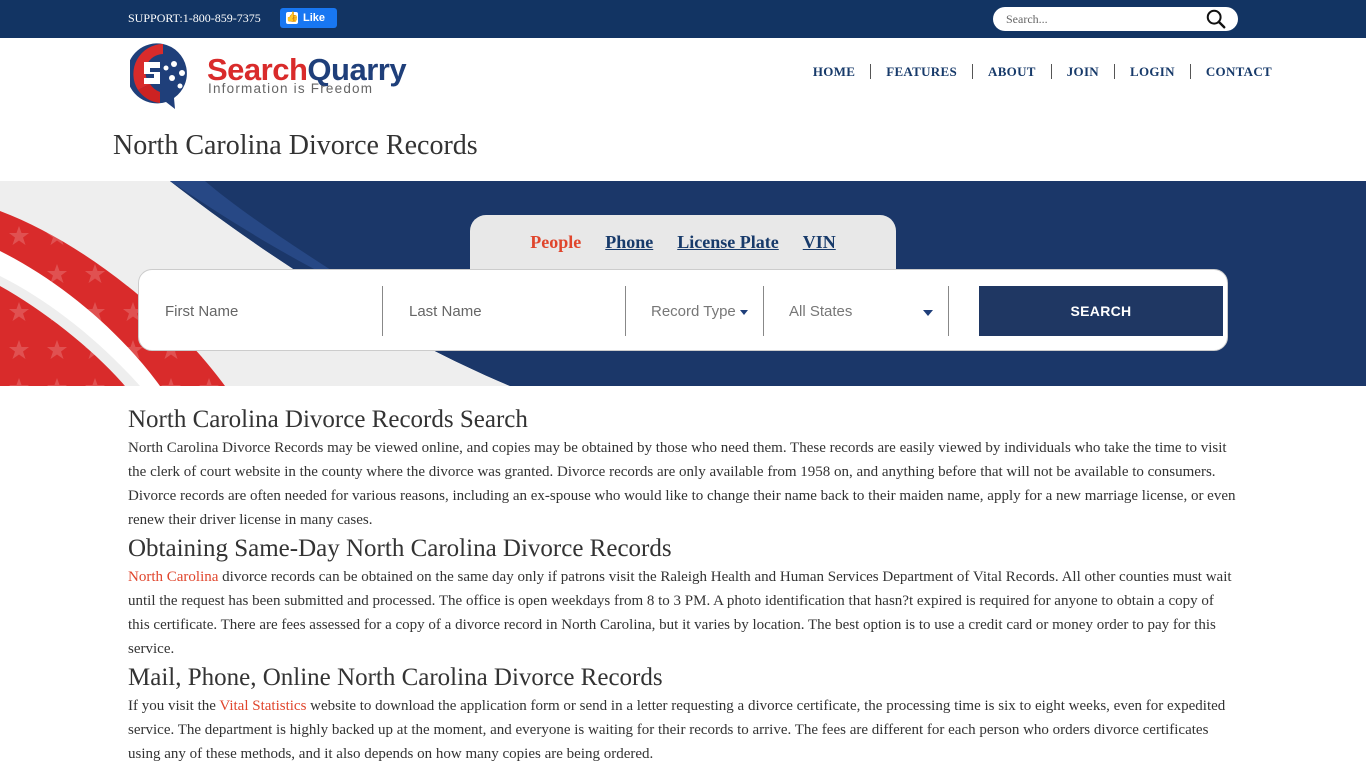 The height and width of the screenshot is (768, 1366). I want to click on nav-features: FEATURES, so click(922, 71).